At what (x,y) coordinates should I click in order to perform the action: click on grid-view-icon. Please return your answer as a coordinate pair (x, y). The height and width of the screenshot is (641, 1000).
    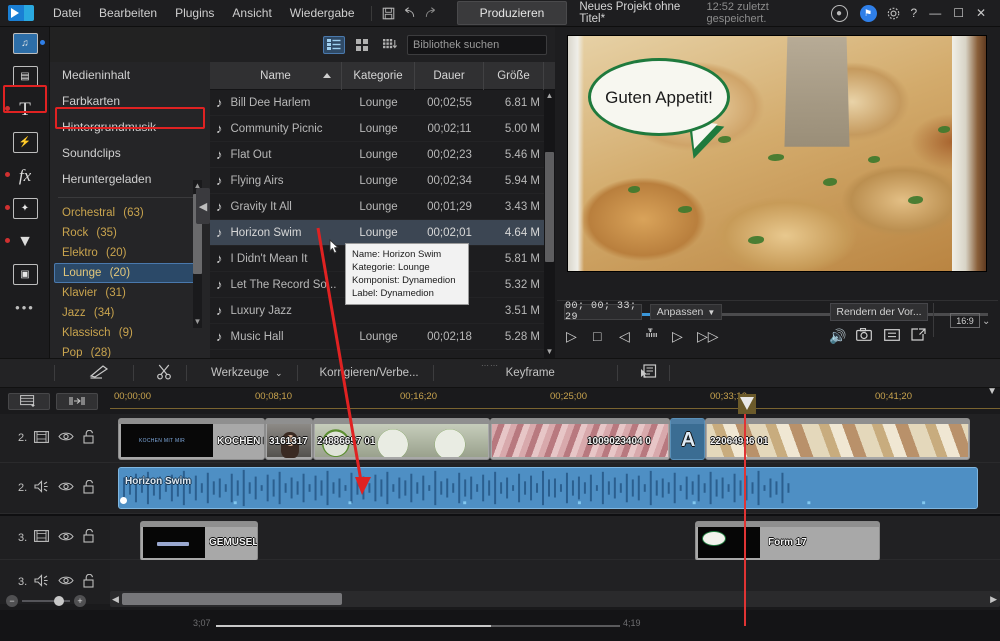
    Looking at the image, I should click on (362, 45).